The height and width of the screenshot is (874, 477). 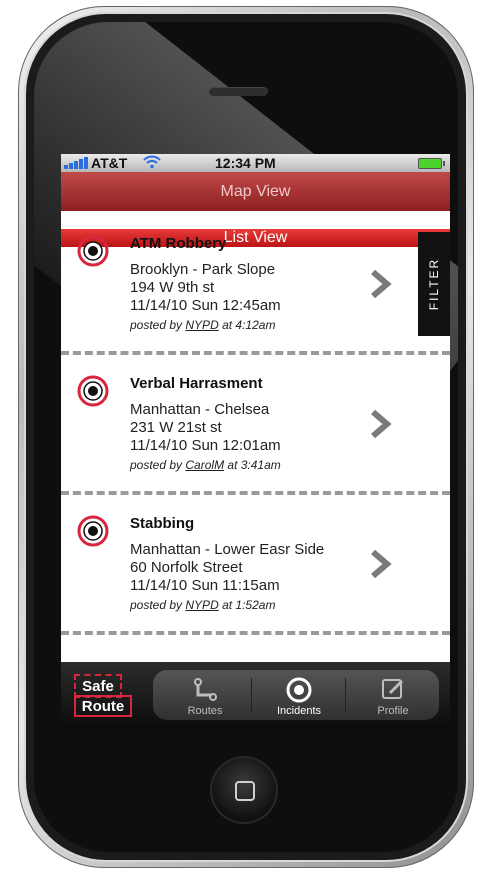 I want to click on bottom-tab-bar: Safe Route Routes Incidents Profile, so click(x=255, y=695).